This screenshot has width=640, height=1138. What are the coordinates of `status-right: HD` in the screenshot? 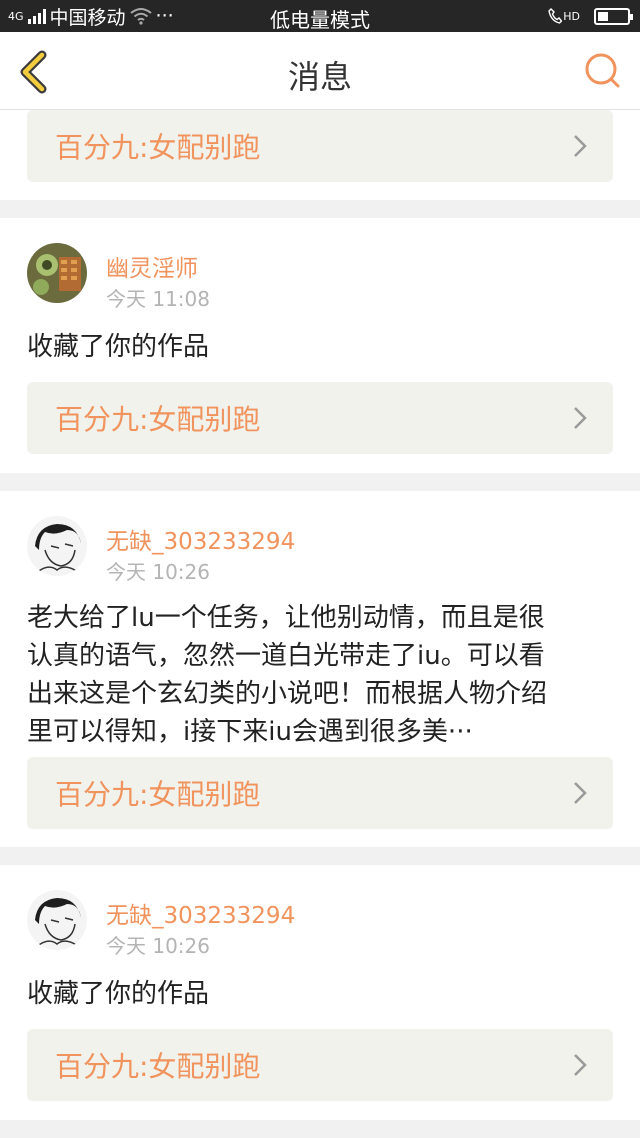 It's located at (590, 16).